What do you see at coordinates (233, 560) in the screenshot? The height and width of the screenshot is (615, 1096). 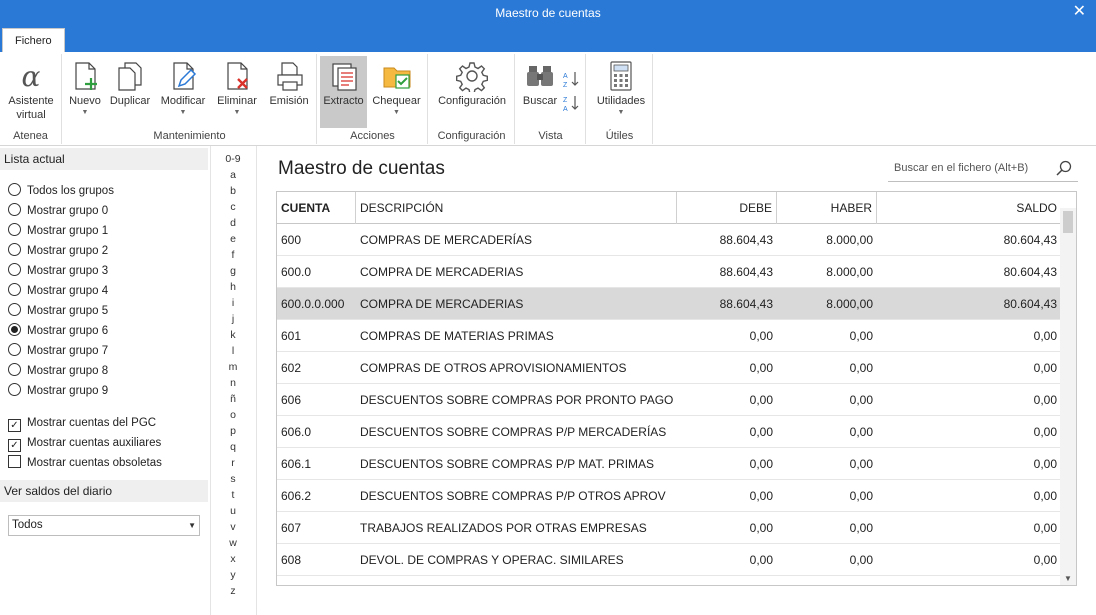 I see `index-letter: x` at bounding box center [233, 560].